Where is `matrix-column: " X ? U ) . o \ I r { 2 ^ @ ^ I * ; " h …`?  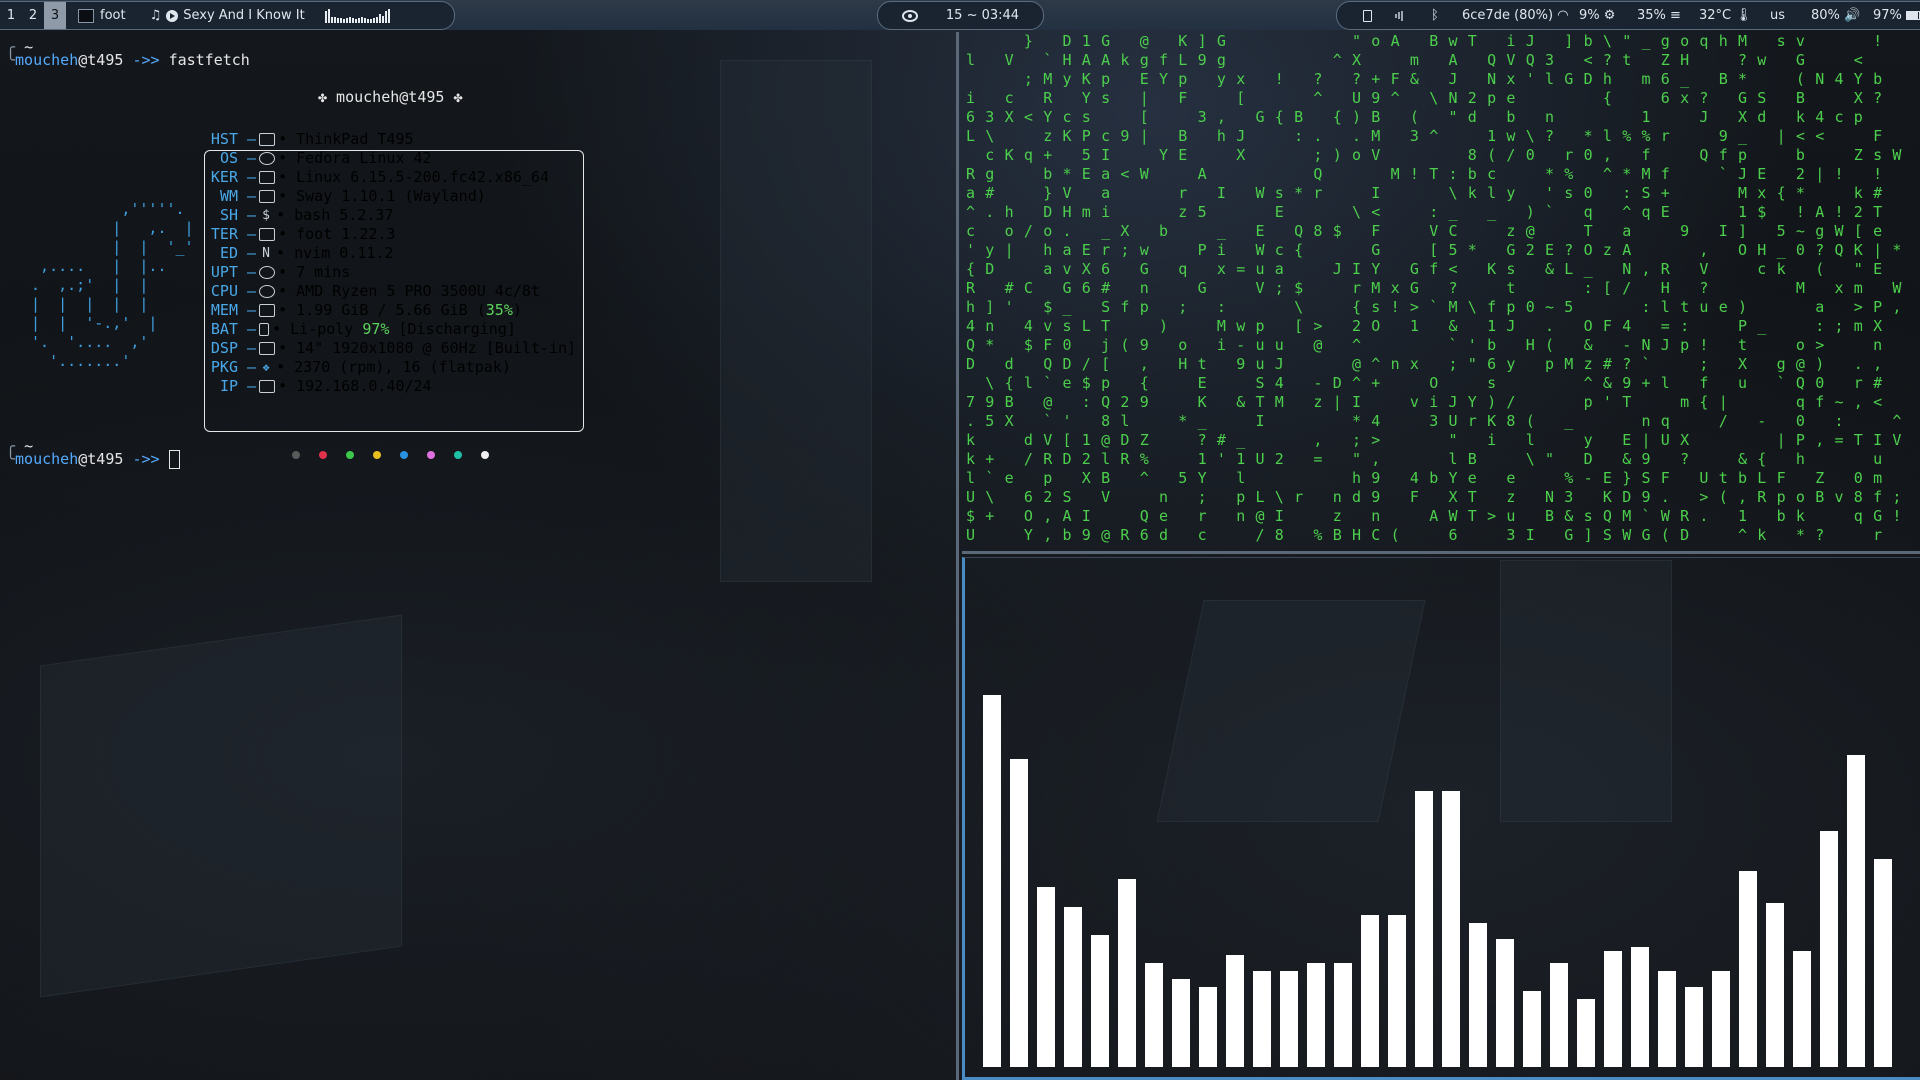
matrix-column: " X ? U ) . o \ I r { 2 ^ @ ^ I * ; " h … is located at coordinates (1357, 288).